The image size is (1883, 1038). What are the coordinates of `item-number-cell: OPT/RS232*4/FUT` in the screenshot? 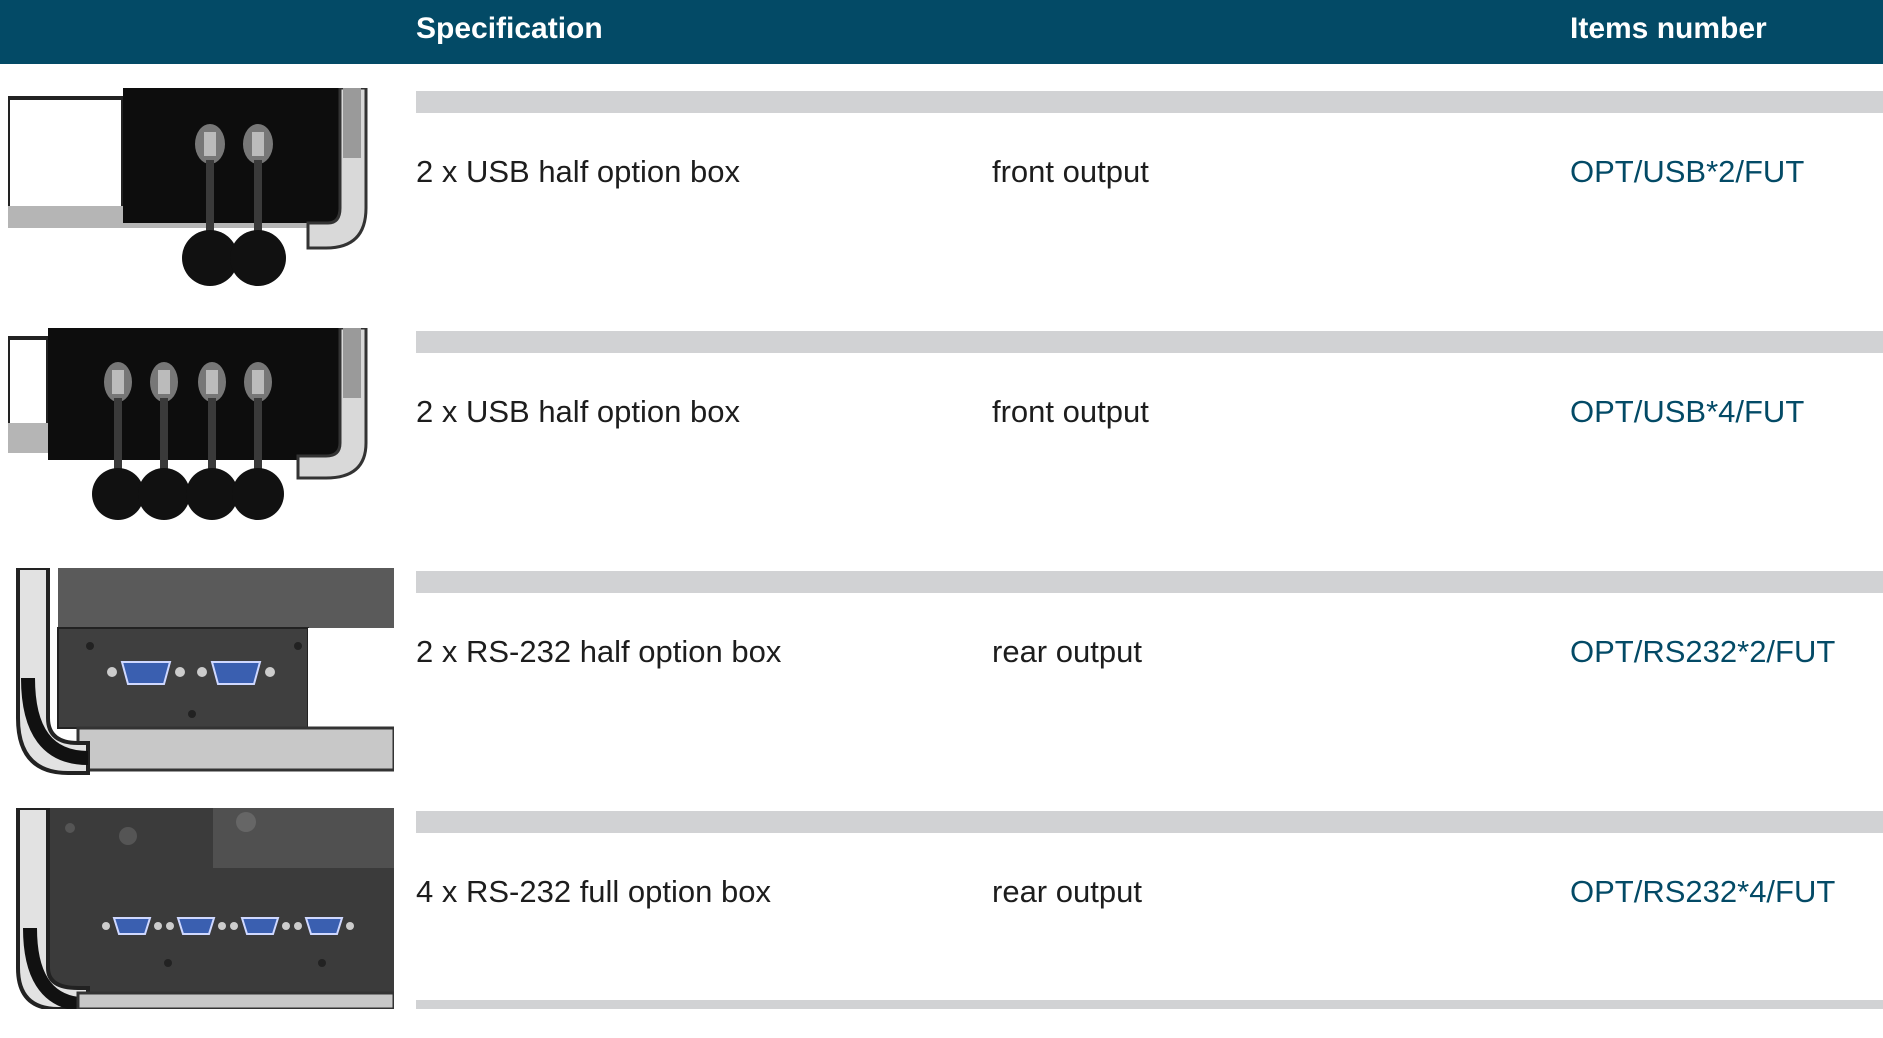 It's located at (1703, 891).